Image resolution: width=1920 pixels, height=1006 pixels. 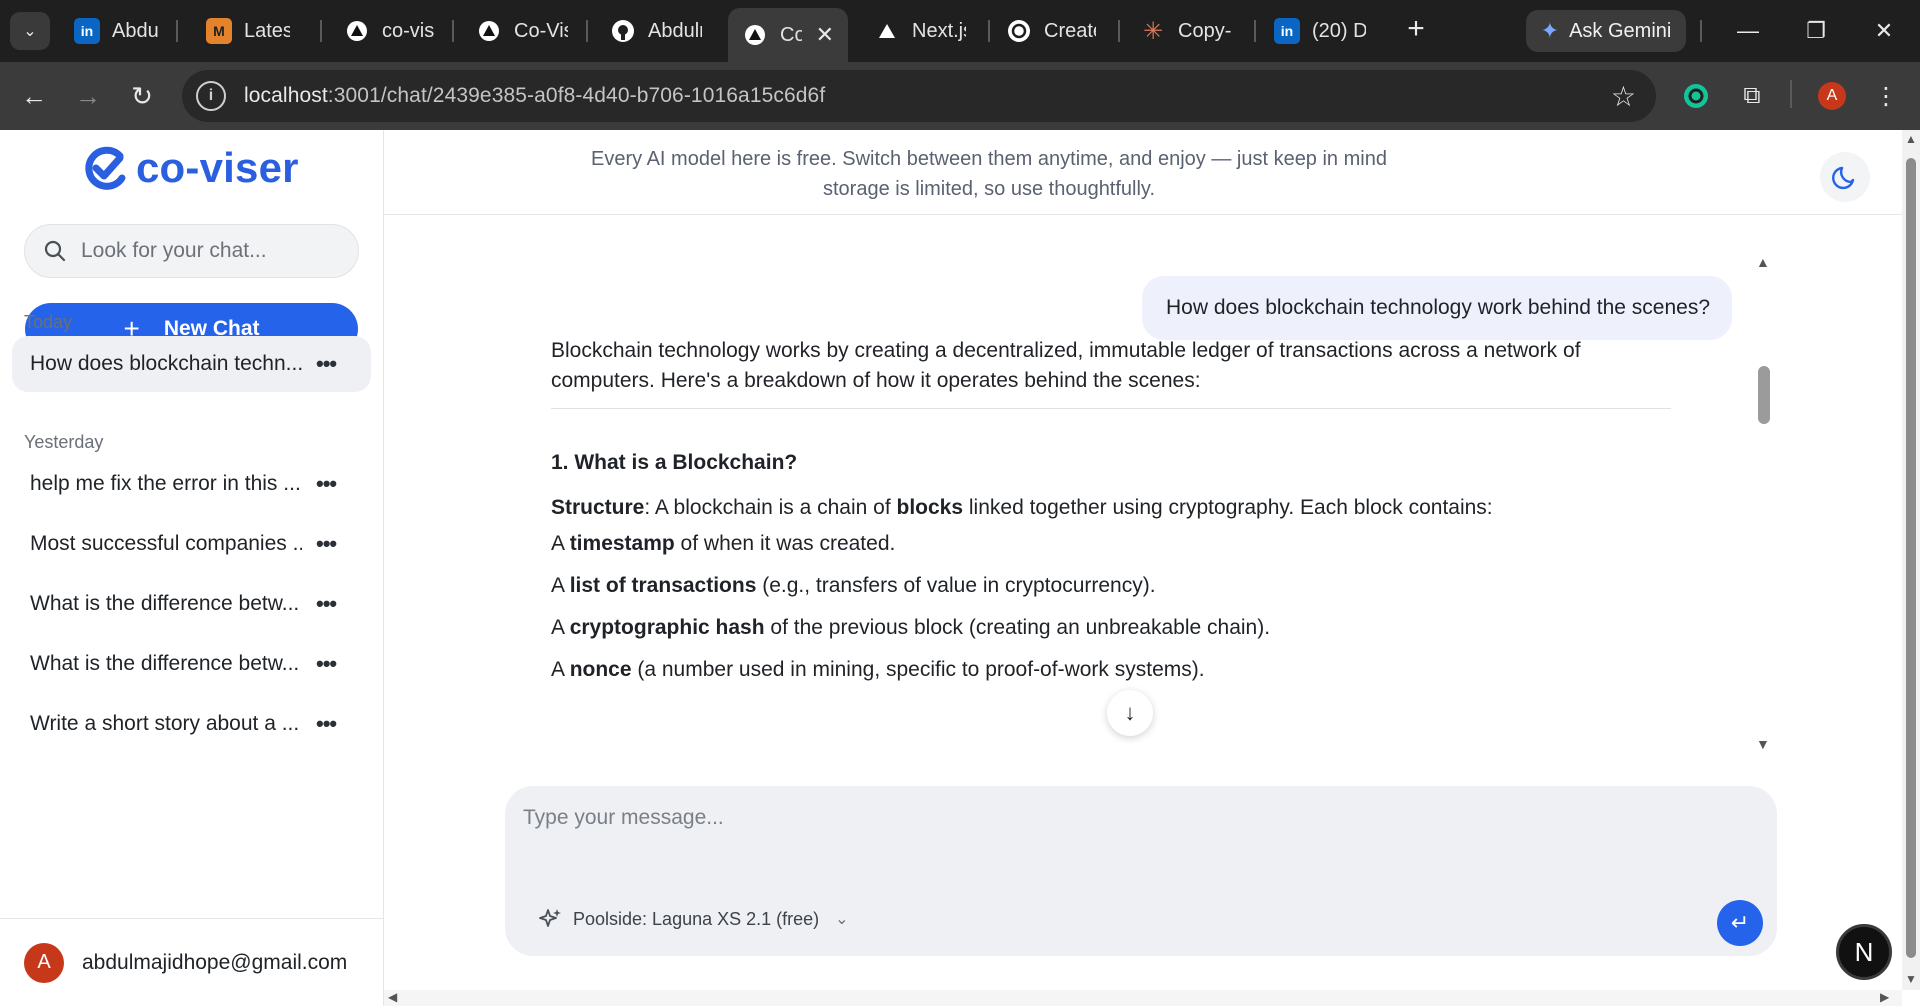 I want to click on message-input, so click(x=1133, y=831).